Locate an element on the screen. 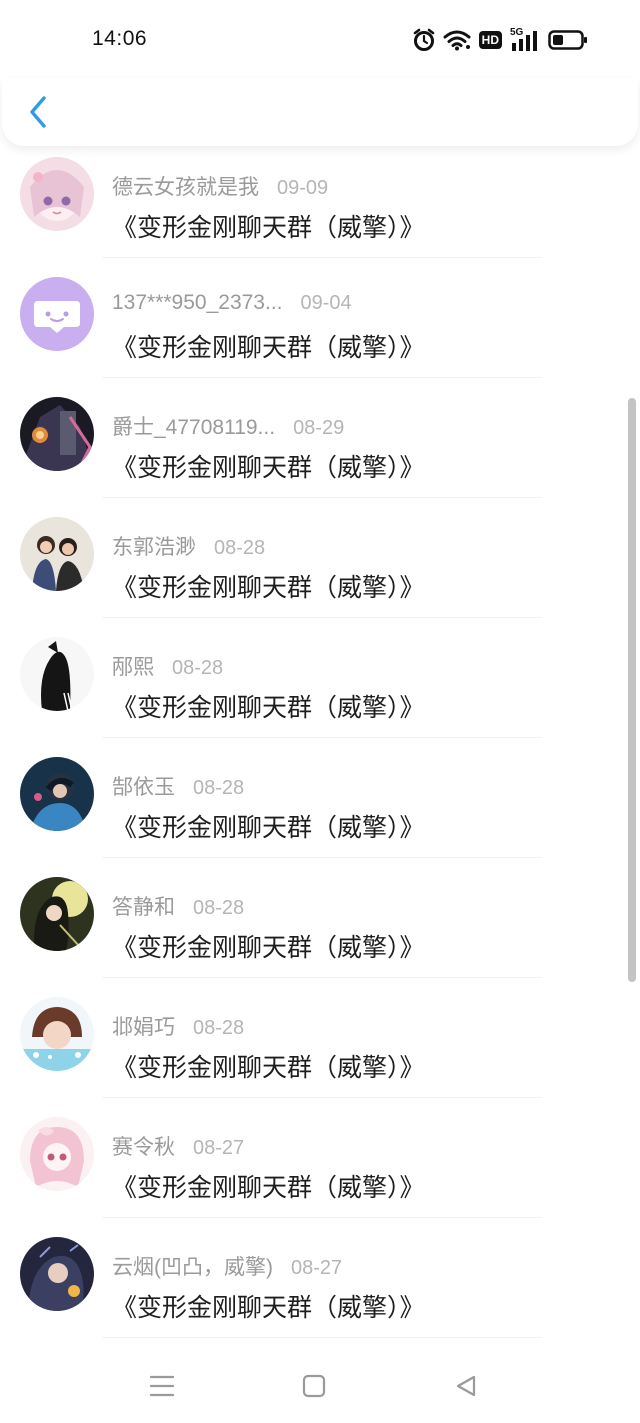 The width and height of the screenshot is (640, 1423). sender-name: 云烟(凹凸，威擎) is located at coordinates (192, 1267).